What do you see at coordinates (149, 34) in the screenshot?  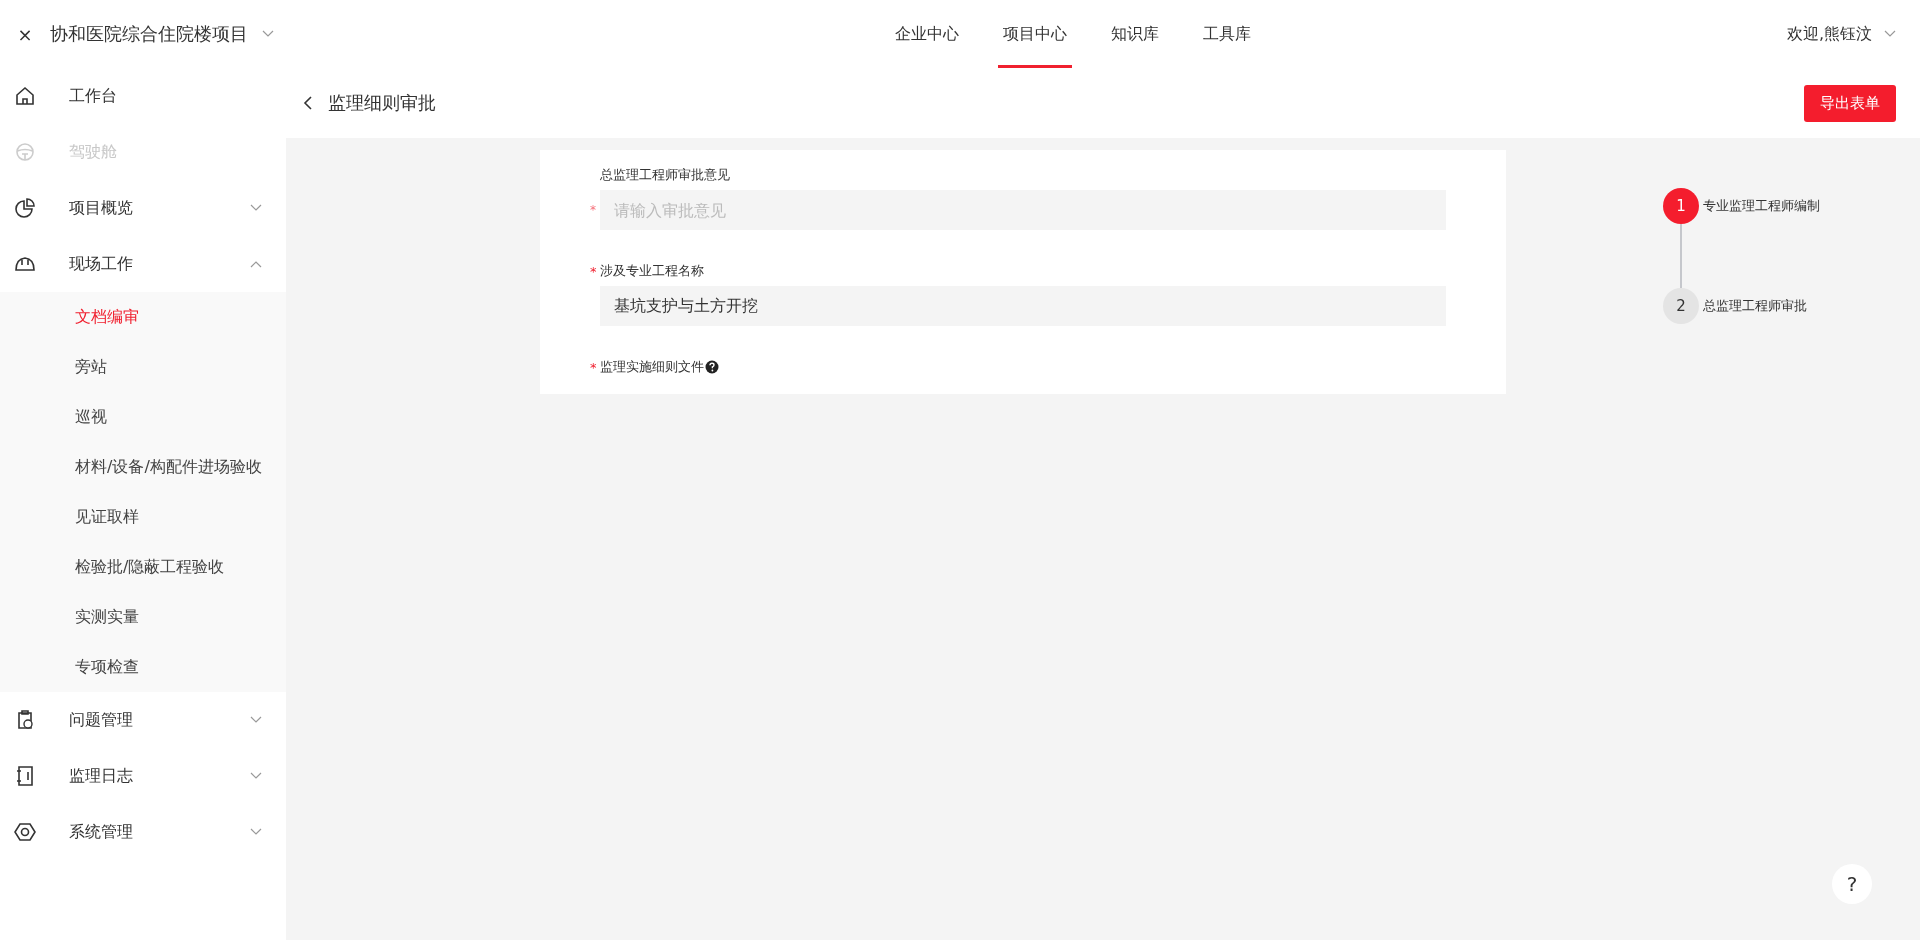 I see `project-selector: 协和医院综合住院楼项目` at bounding box center [149, 34].